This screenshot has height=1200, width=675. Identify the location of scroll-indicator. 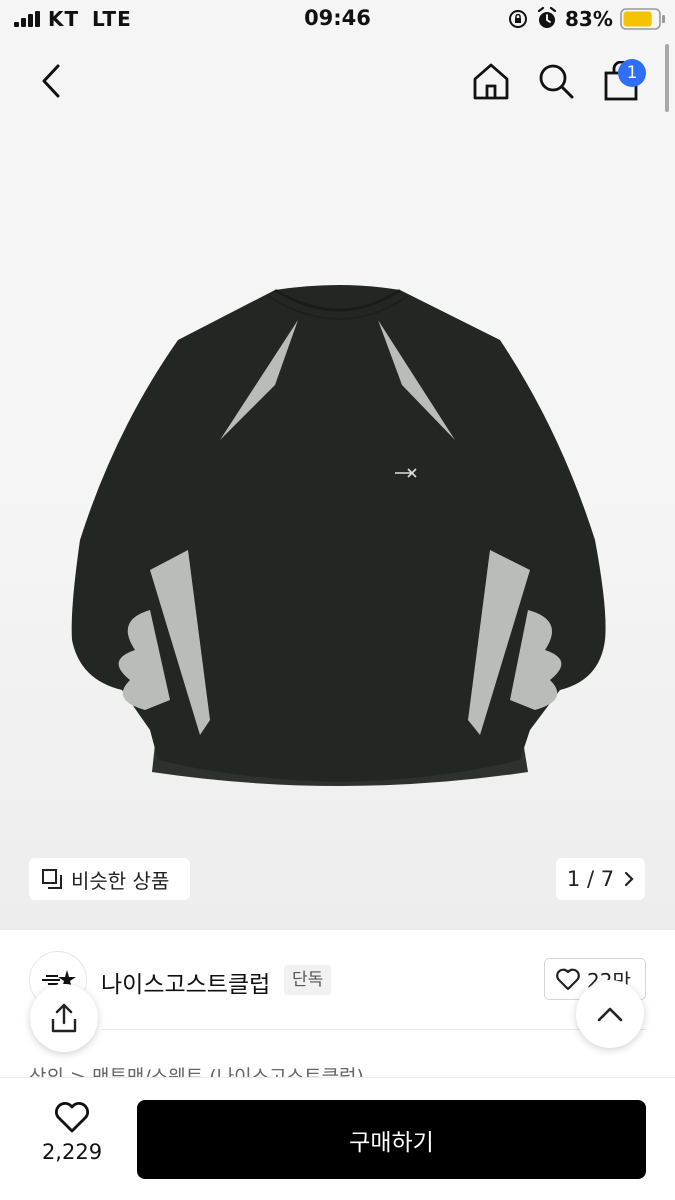
(667, 78).